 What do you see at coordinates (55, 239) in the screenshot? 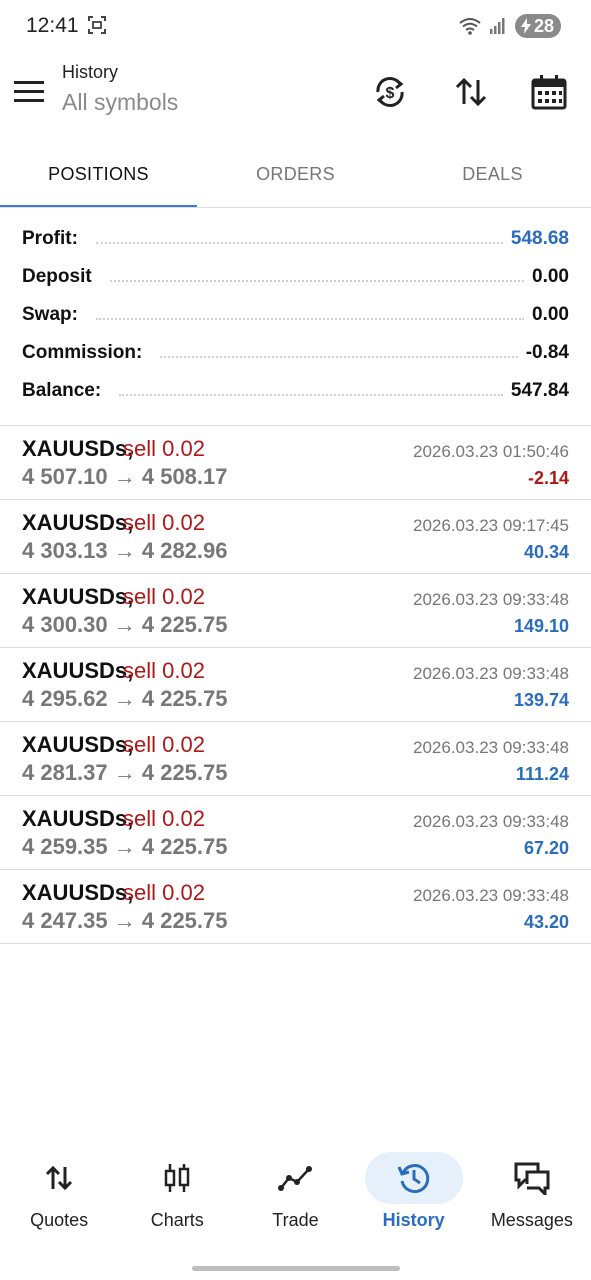
I see `profit-label: Profit:` at bounding box center [55, 239].